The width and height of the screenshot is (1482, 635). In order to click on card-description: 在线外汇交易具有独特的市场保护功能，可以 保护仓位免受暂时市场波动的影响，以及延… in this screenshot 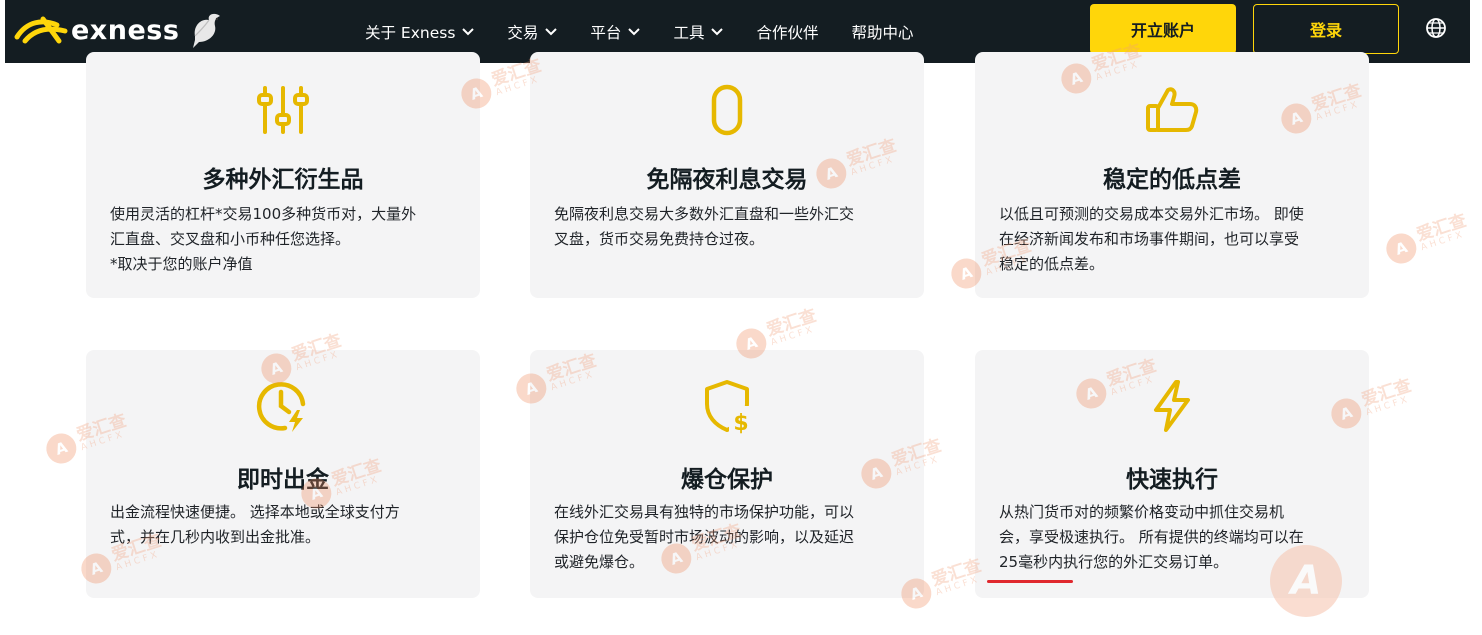, I will do `click(704, 537)`.